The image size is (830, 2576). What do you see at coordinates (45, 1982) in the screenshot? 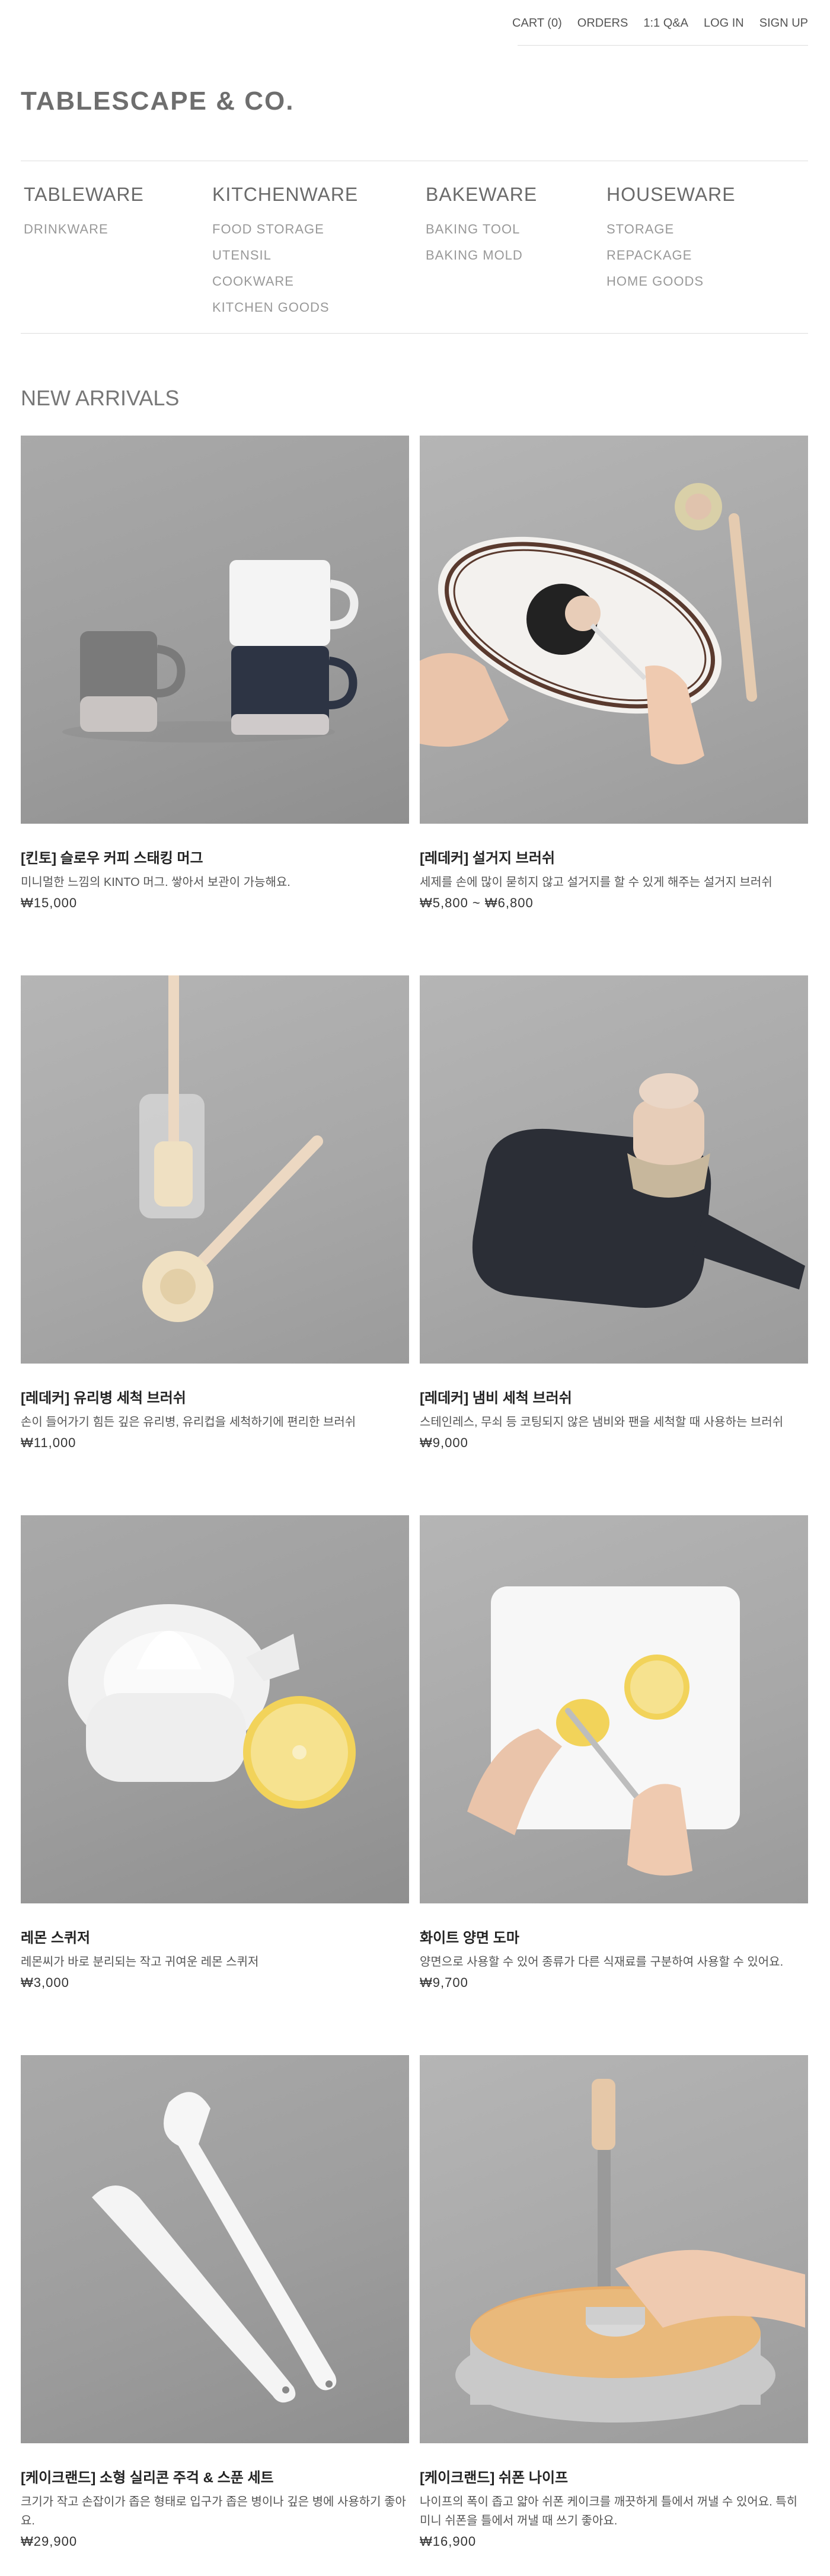
I see `product-price: ₩3,000` at bounding box center [45, 1982].